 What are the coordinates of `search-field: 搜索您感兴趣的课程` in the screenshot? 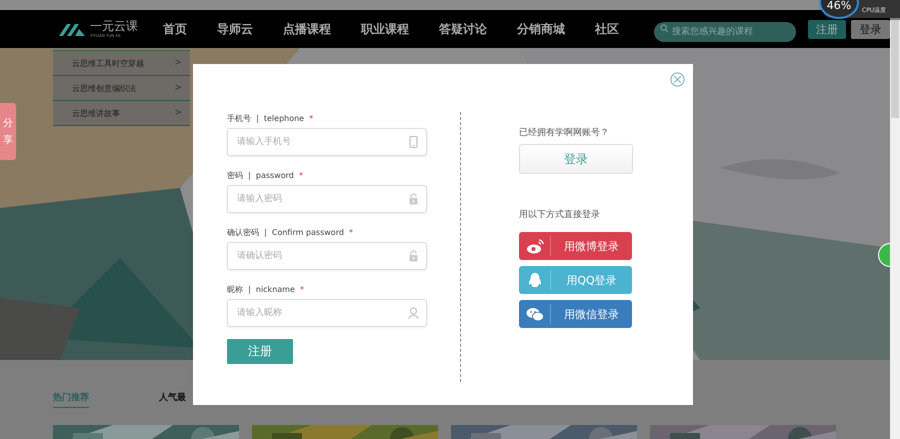 It's located at (725, 32).